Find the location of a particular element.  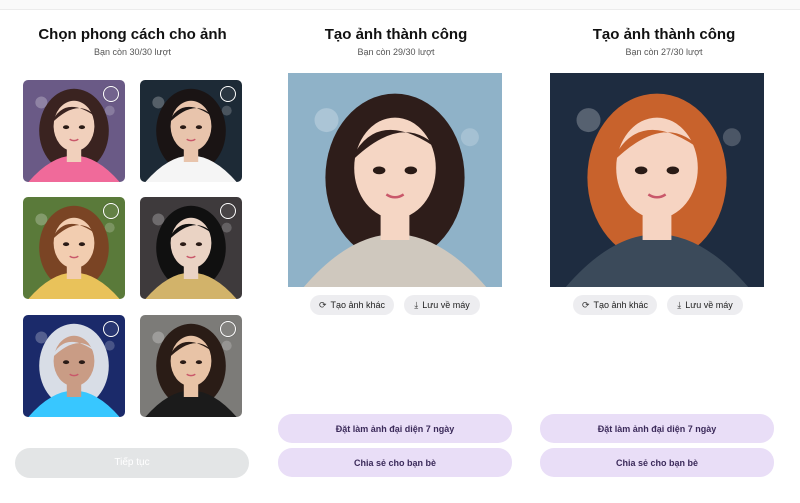

top-divider is located at coordinates (400, 5).